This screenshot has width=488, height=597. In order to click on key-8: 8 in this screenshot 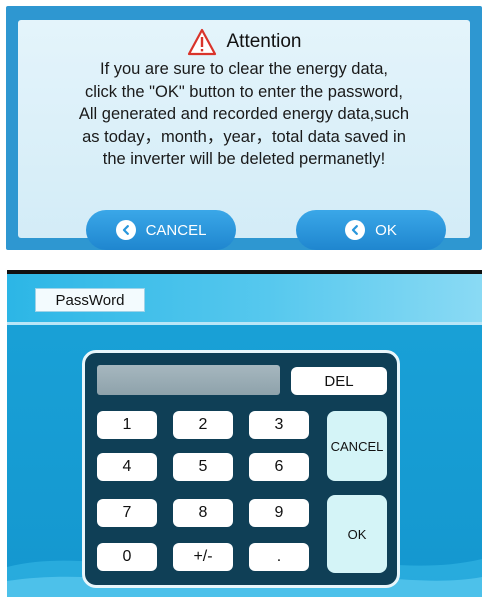, I will do `click(203, 513)`.